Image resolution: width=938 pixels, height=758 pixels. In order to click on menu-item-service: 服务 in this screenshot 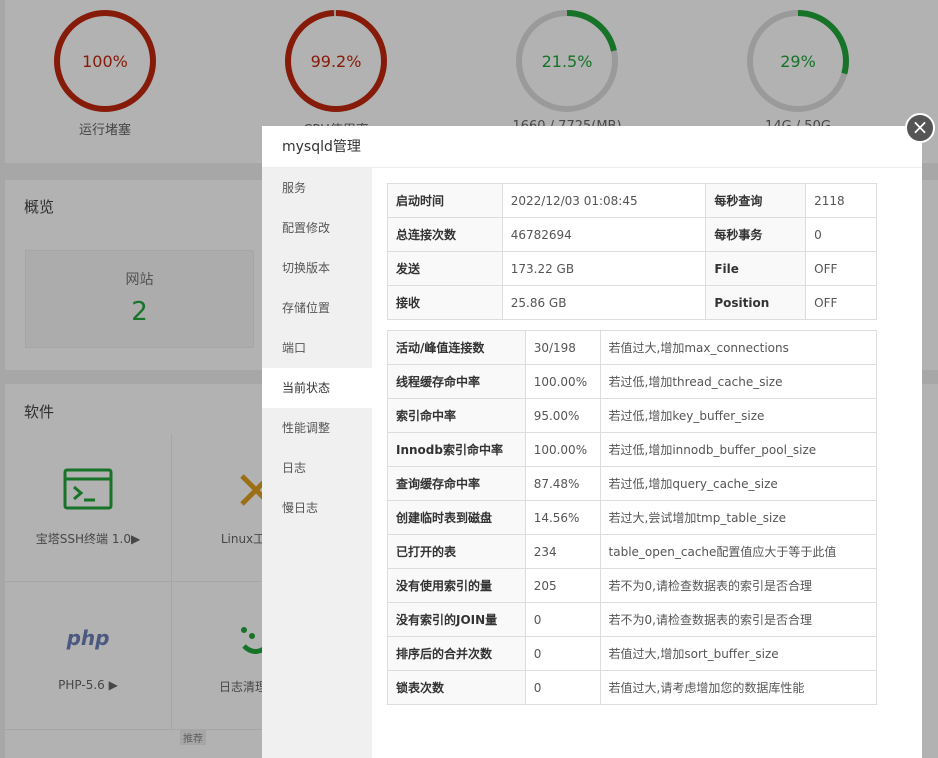, I will do `click(317, 188)`.